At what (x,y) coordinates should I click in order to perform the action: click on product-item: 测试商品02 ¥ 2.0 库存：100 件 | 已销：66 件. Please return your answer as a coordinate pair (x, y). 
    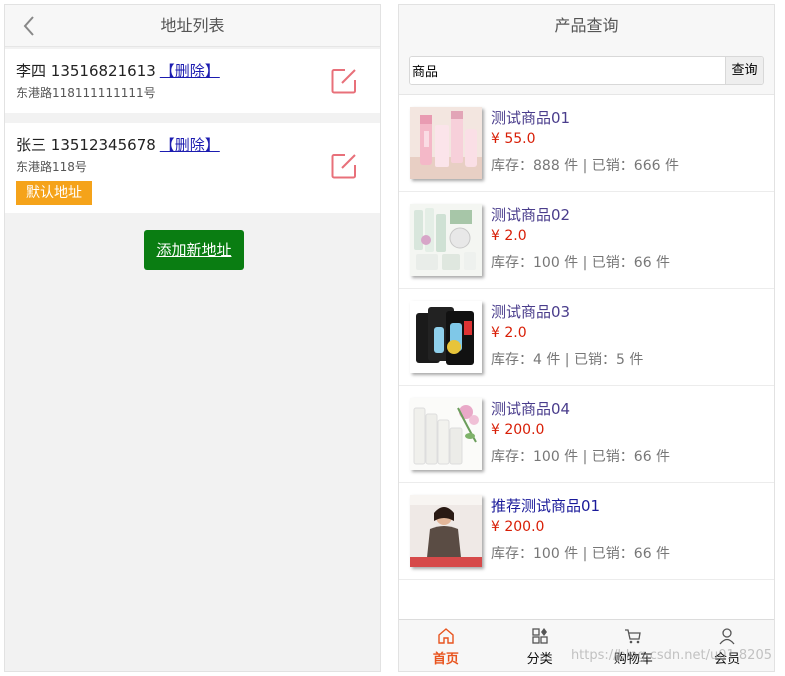
    Looking at the image, I should click on (586, 240).